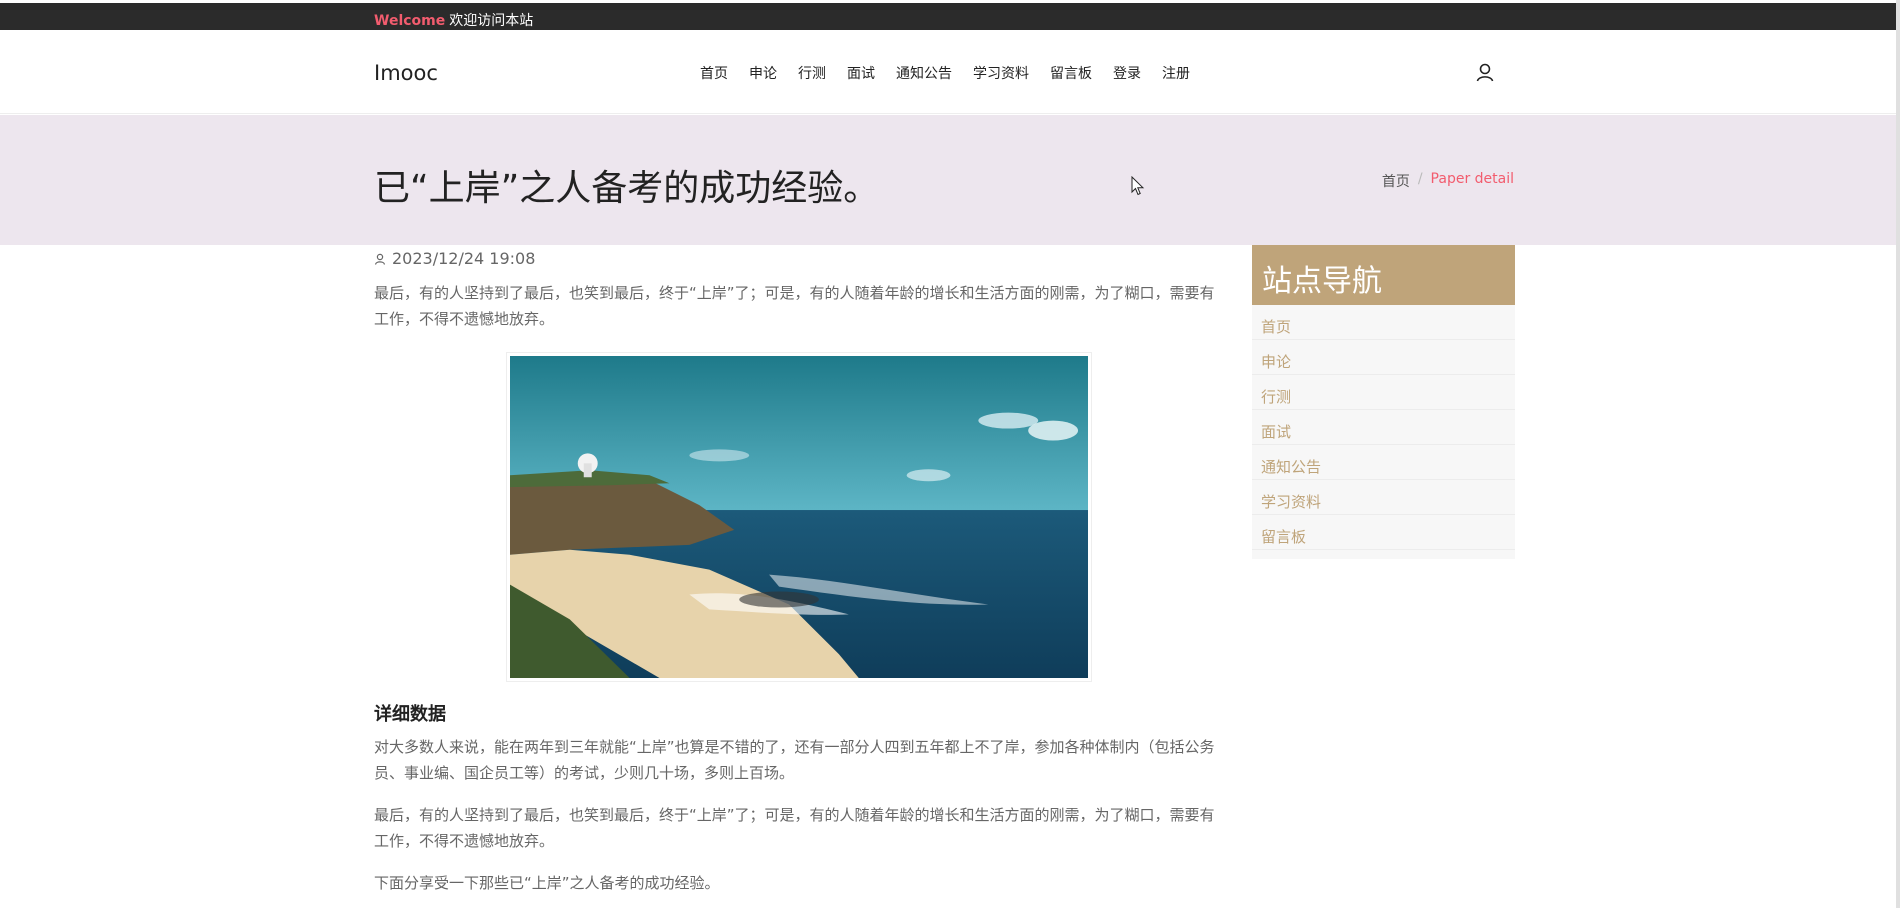  What do you see at coordinates (714, 73) in the screenshot?
I see `nav-item-home: 首页` at bounding box center [714, 73].